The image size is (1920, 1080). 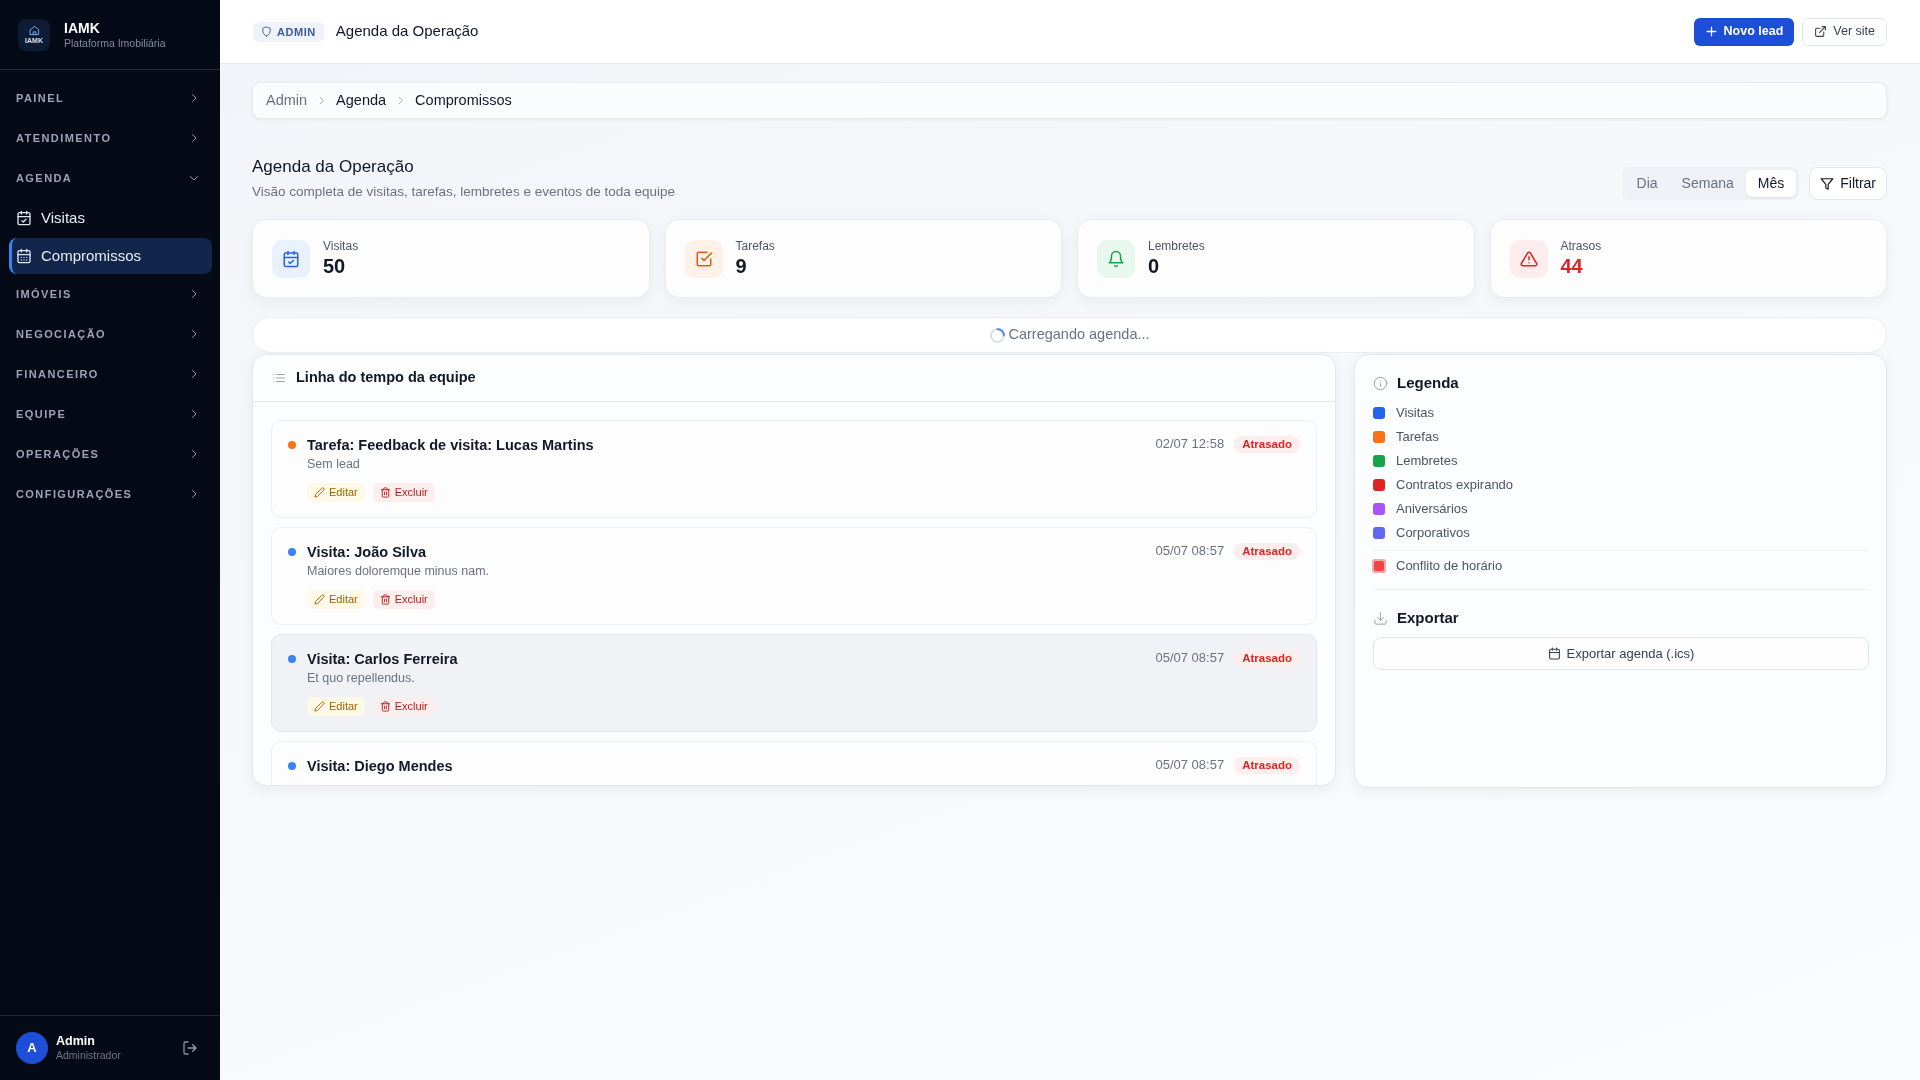 What do you see at coordinates (1380, 383) in the screenshot?
I see `info-icon` at bounding box center [1380, 383].